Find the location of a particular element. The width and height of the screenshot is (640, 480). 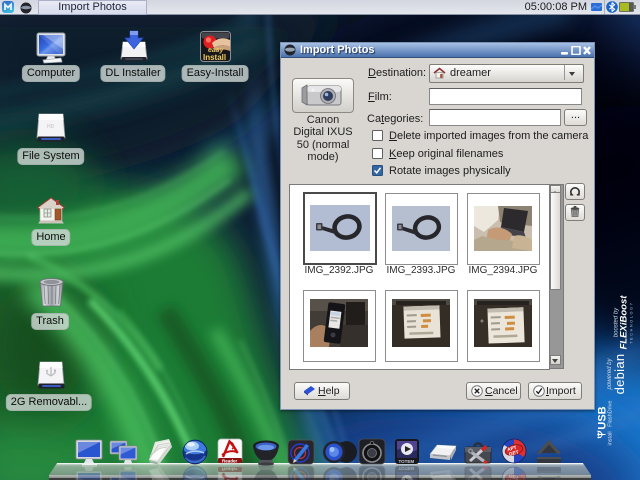

svg-text: HD is located at coordinates (51, 127).